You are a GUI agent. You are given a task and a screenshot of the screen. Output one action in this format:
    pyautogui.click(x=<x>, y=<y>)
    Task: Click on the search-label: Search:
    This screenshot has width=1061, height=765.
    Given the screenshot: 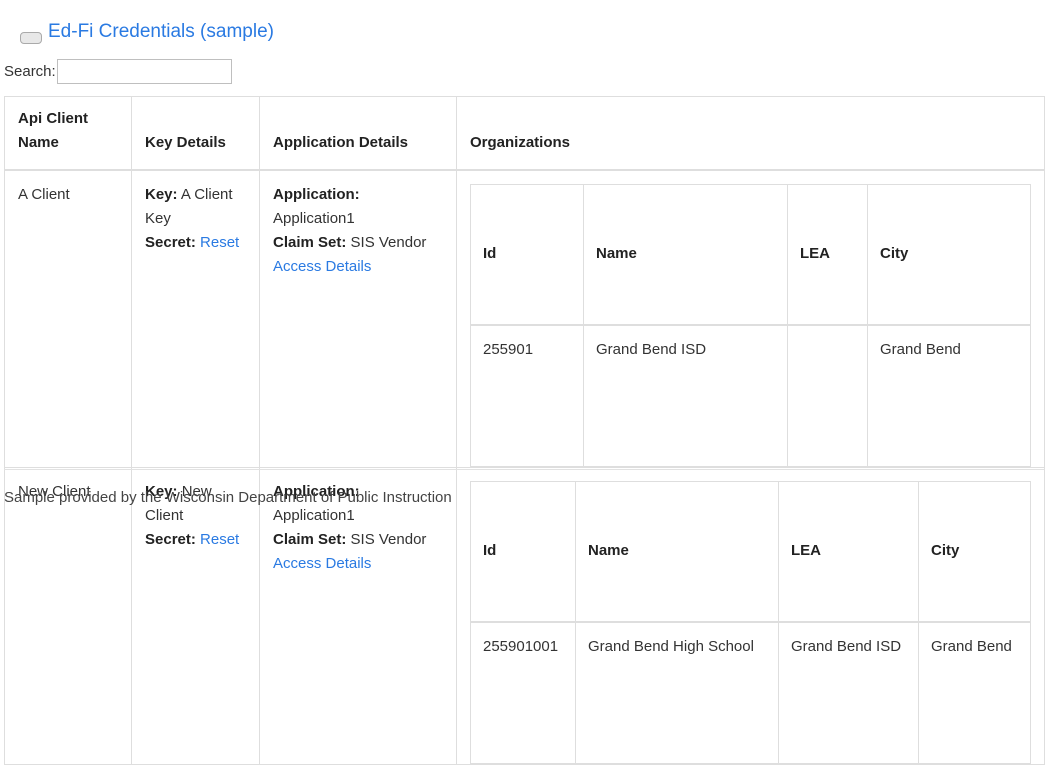 What is the action you would take?
    pyautogui.click(x=30, y=71)
    